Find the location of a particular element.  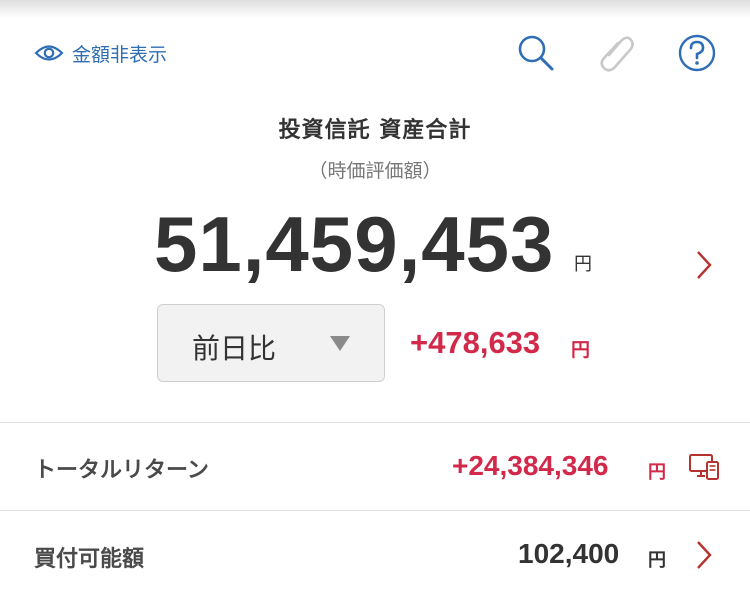

total-return-value: +24,384,346 is located at coordinates (530, 465).